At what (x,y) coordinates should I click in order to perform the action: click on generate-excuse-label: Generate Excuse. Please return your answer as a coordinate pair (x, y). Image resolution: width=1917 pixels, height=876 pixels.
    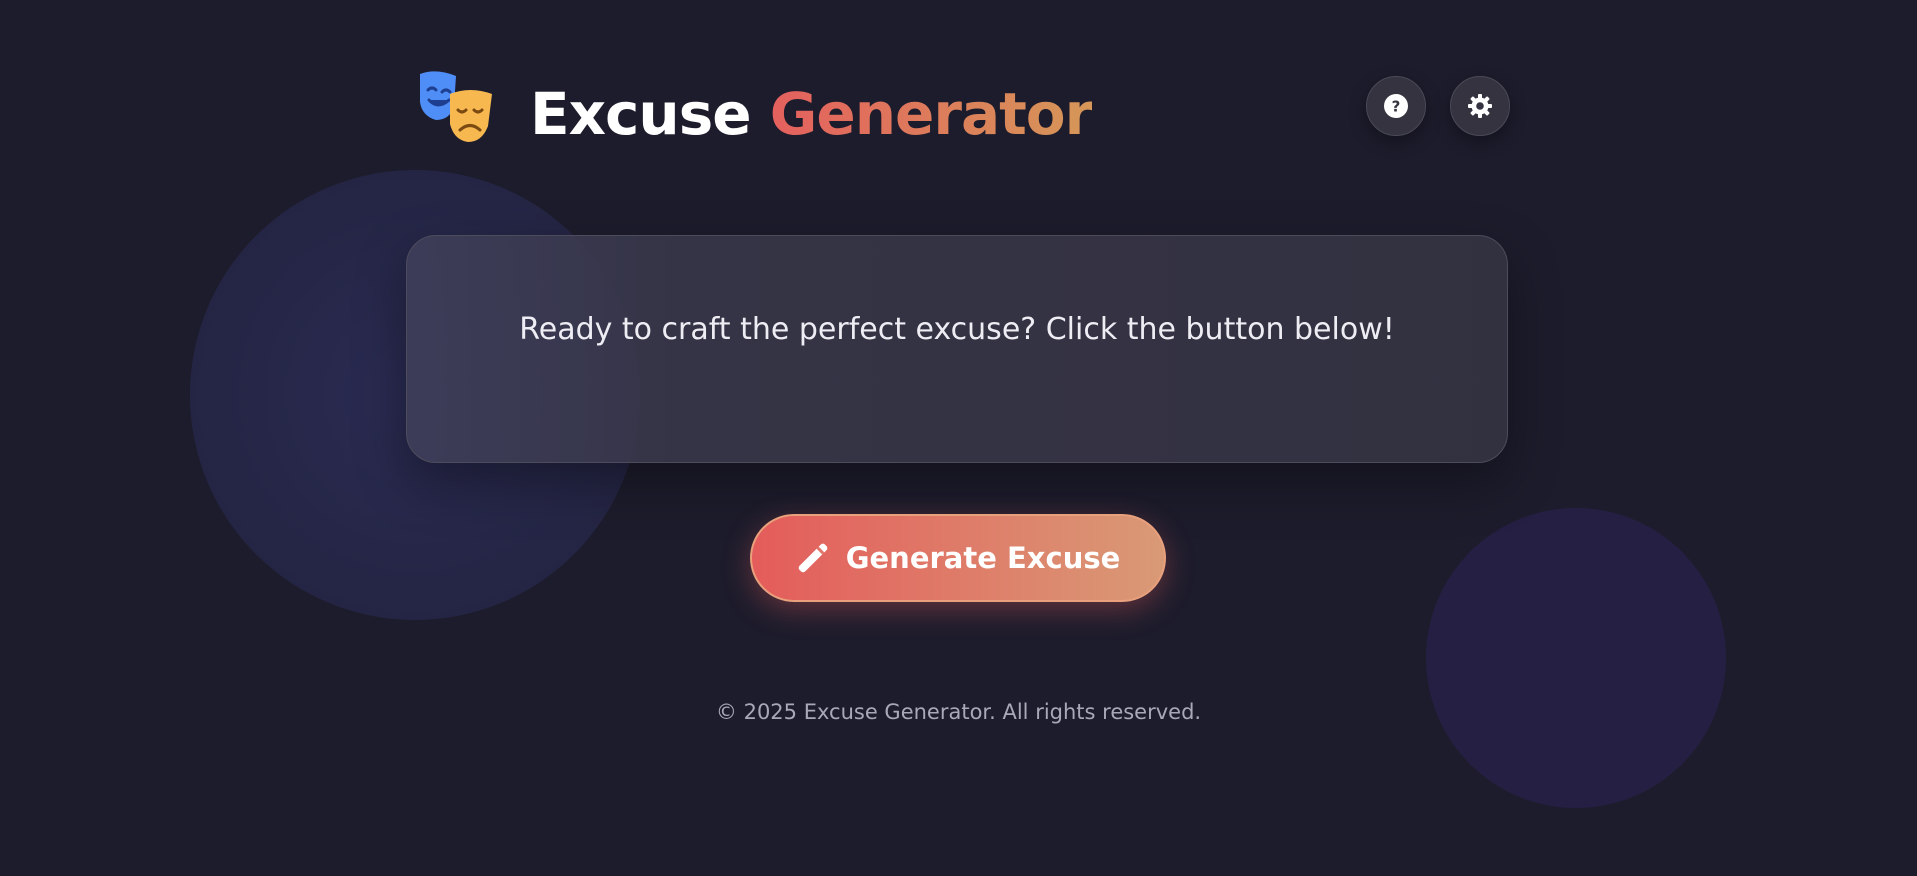
    Looking at the image, I should click on (983, 558).